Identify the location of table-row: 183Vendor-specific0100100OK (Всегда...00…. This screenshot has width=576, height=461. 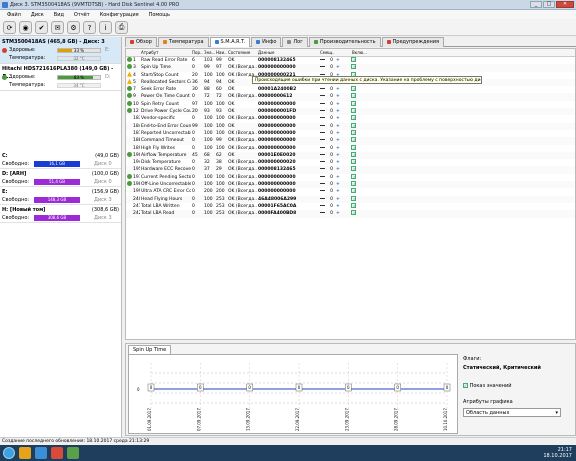
(350, 118).